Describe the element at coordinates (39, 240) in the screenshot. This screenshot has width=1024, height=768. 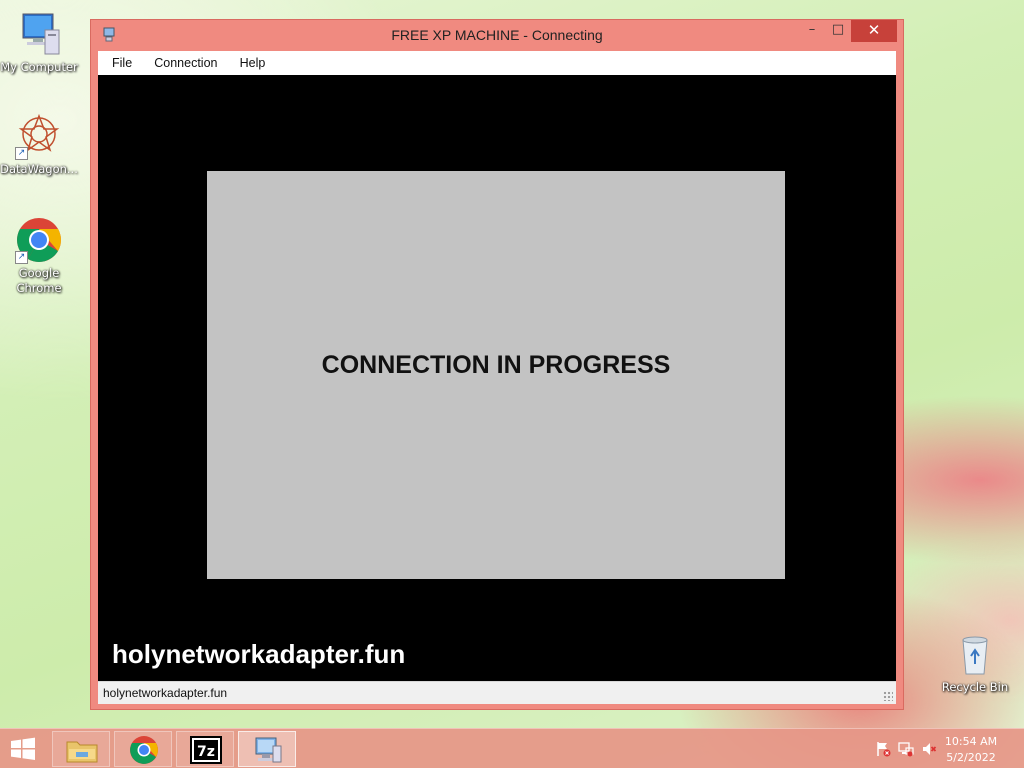
I see `chrome-icon: ↗` at that location.